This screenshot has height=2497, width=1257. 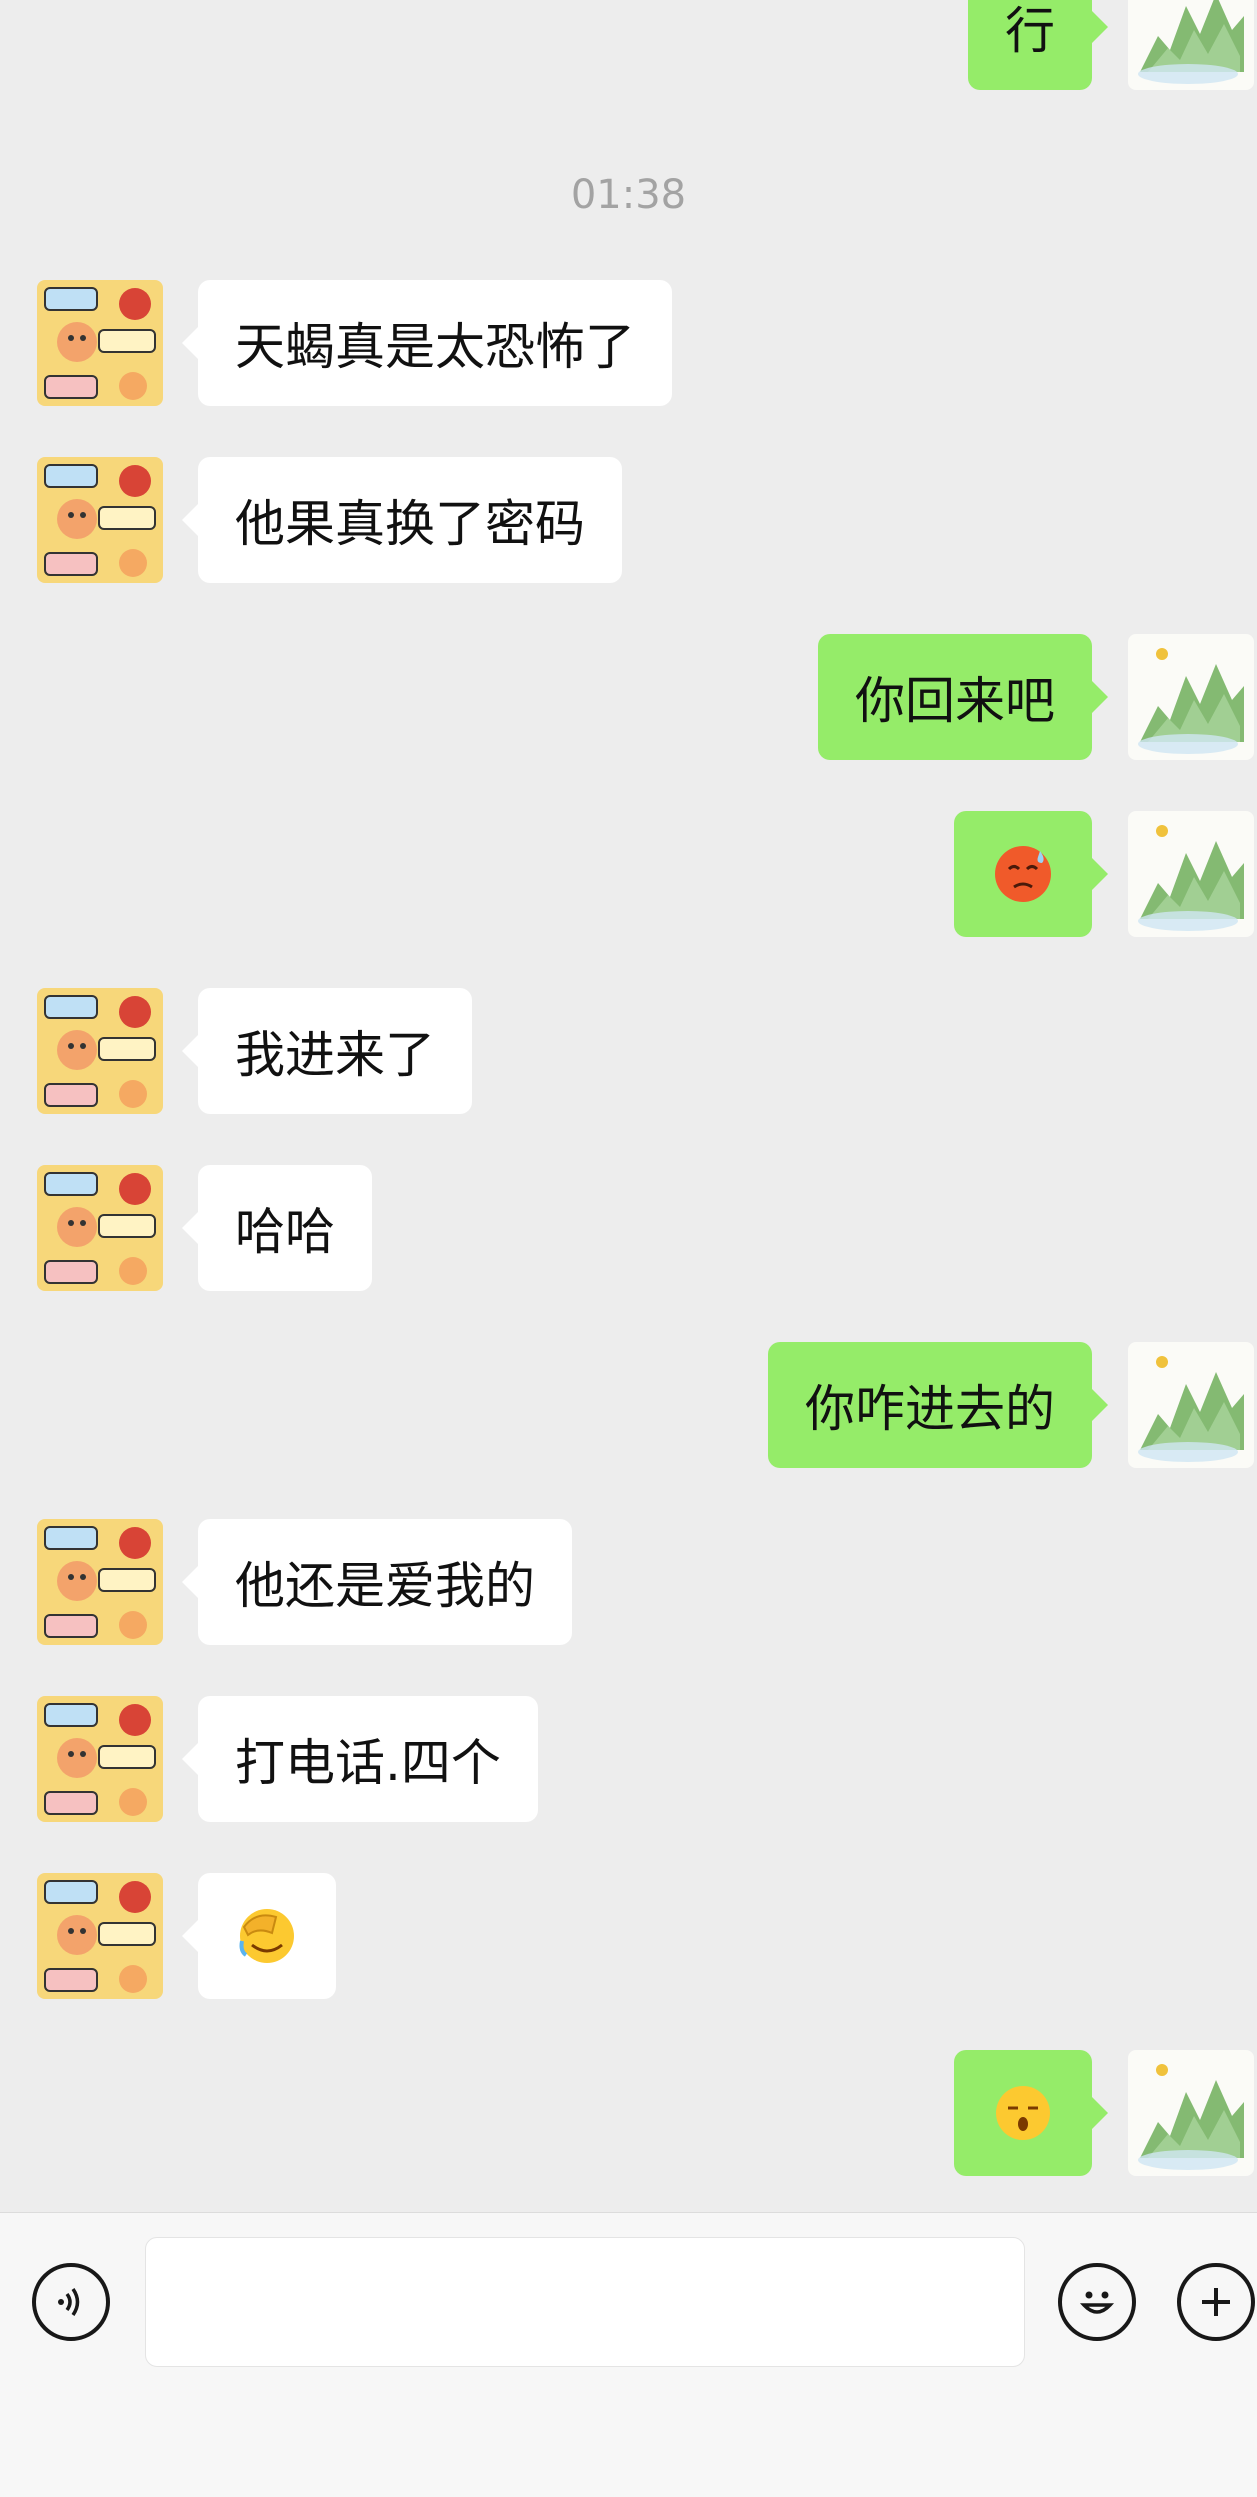 I want to click on received-message-bubble: 他还是爱我的, so click(x=377, y=1582).